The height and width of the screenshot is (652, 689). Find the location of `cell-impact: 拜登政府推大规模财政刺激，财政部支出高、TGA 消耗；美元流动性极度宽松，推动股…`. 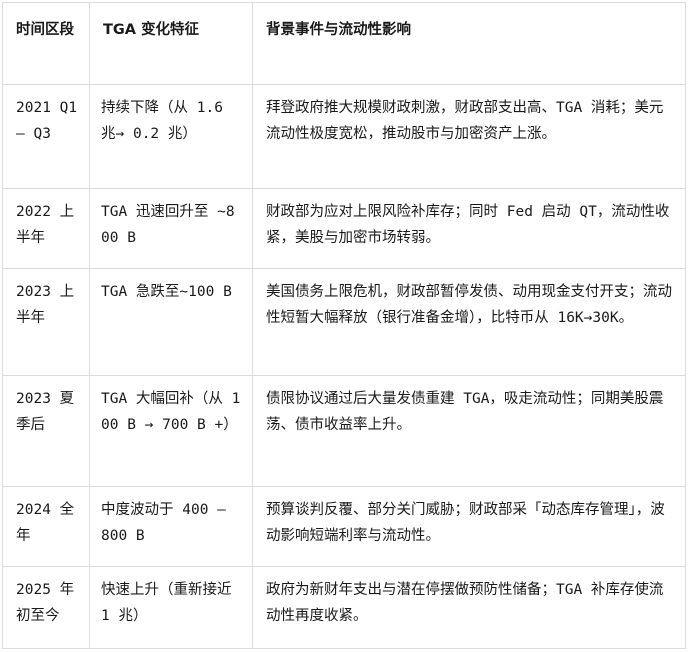

cell-impact: 拜登政府推大规模财政刺激，财政部支出高、TGA 消耗；美元流动性极度宽松，推动股… is located at coordinates (469, 136).